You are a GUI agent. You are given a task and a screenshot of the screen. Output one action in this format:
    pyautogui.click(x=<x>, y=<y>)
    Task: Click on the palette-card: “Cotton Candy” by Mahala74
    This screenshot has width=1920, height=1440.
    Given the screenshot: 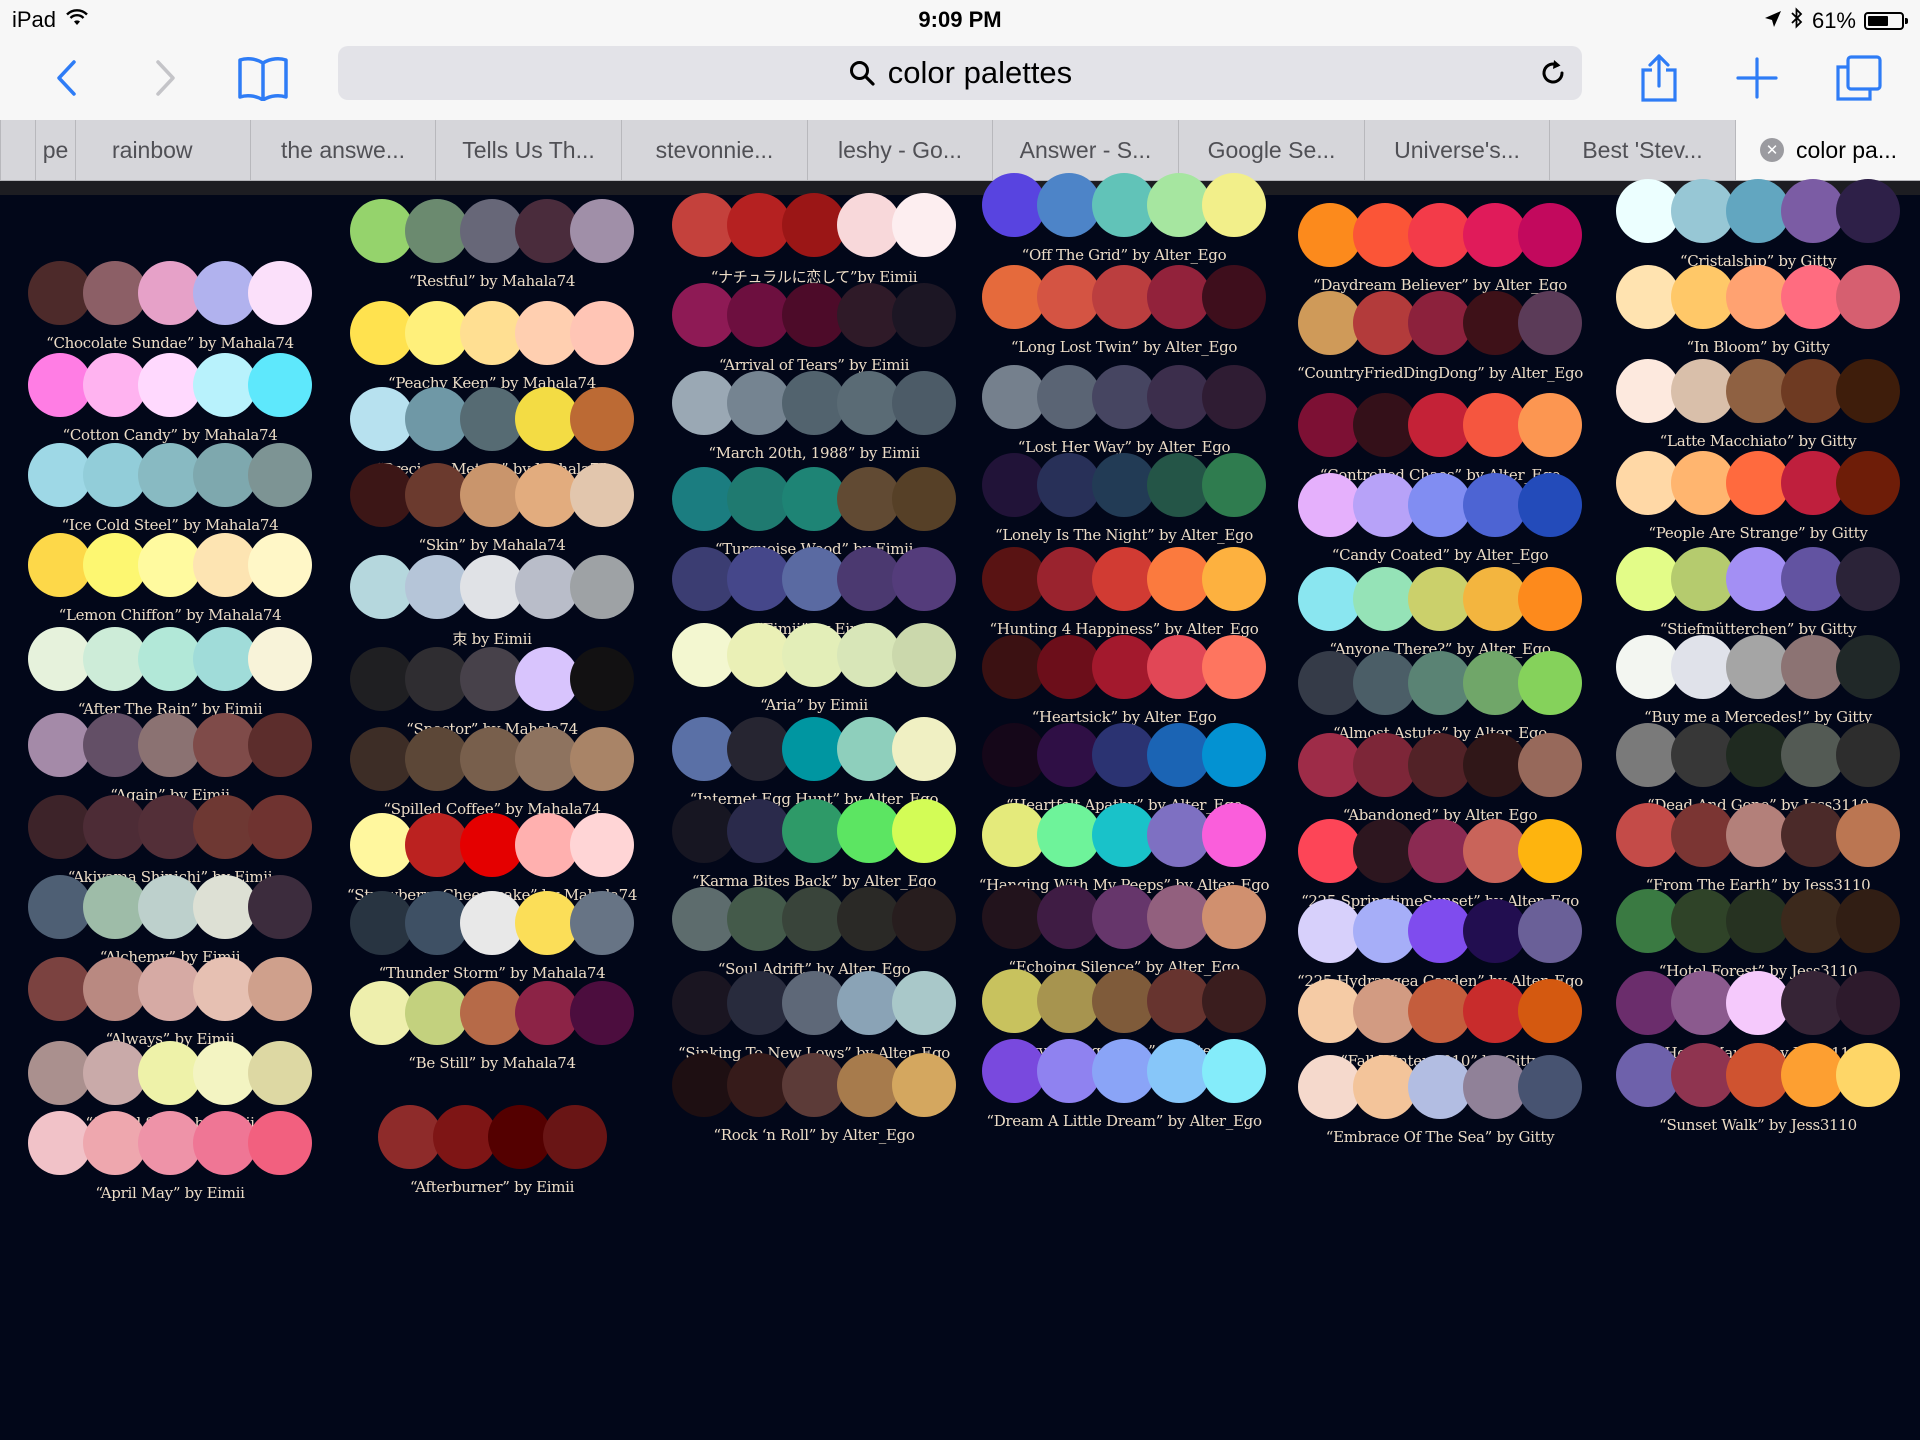 What is the action you would take?
    pyautogui.click(x=170, y=401)
    